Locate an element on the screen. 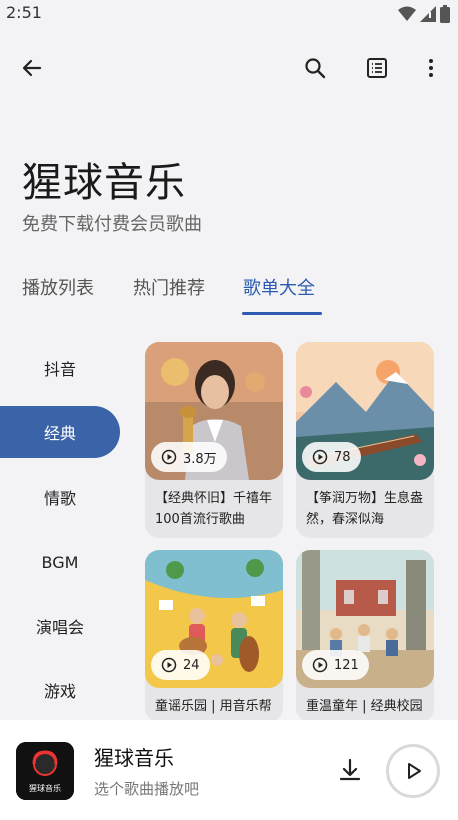 The width and height of the screenshot is (458, 820). status-icons is located at coordinates (424, 14).